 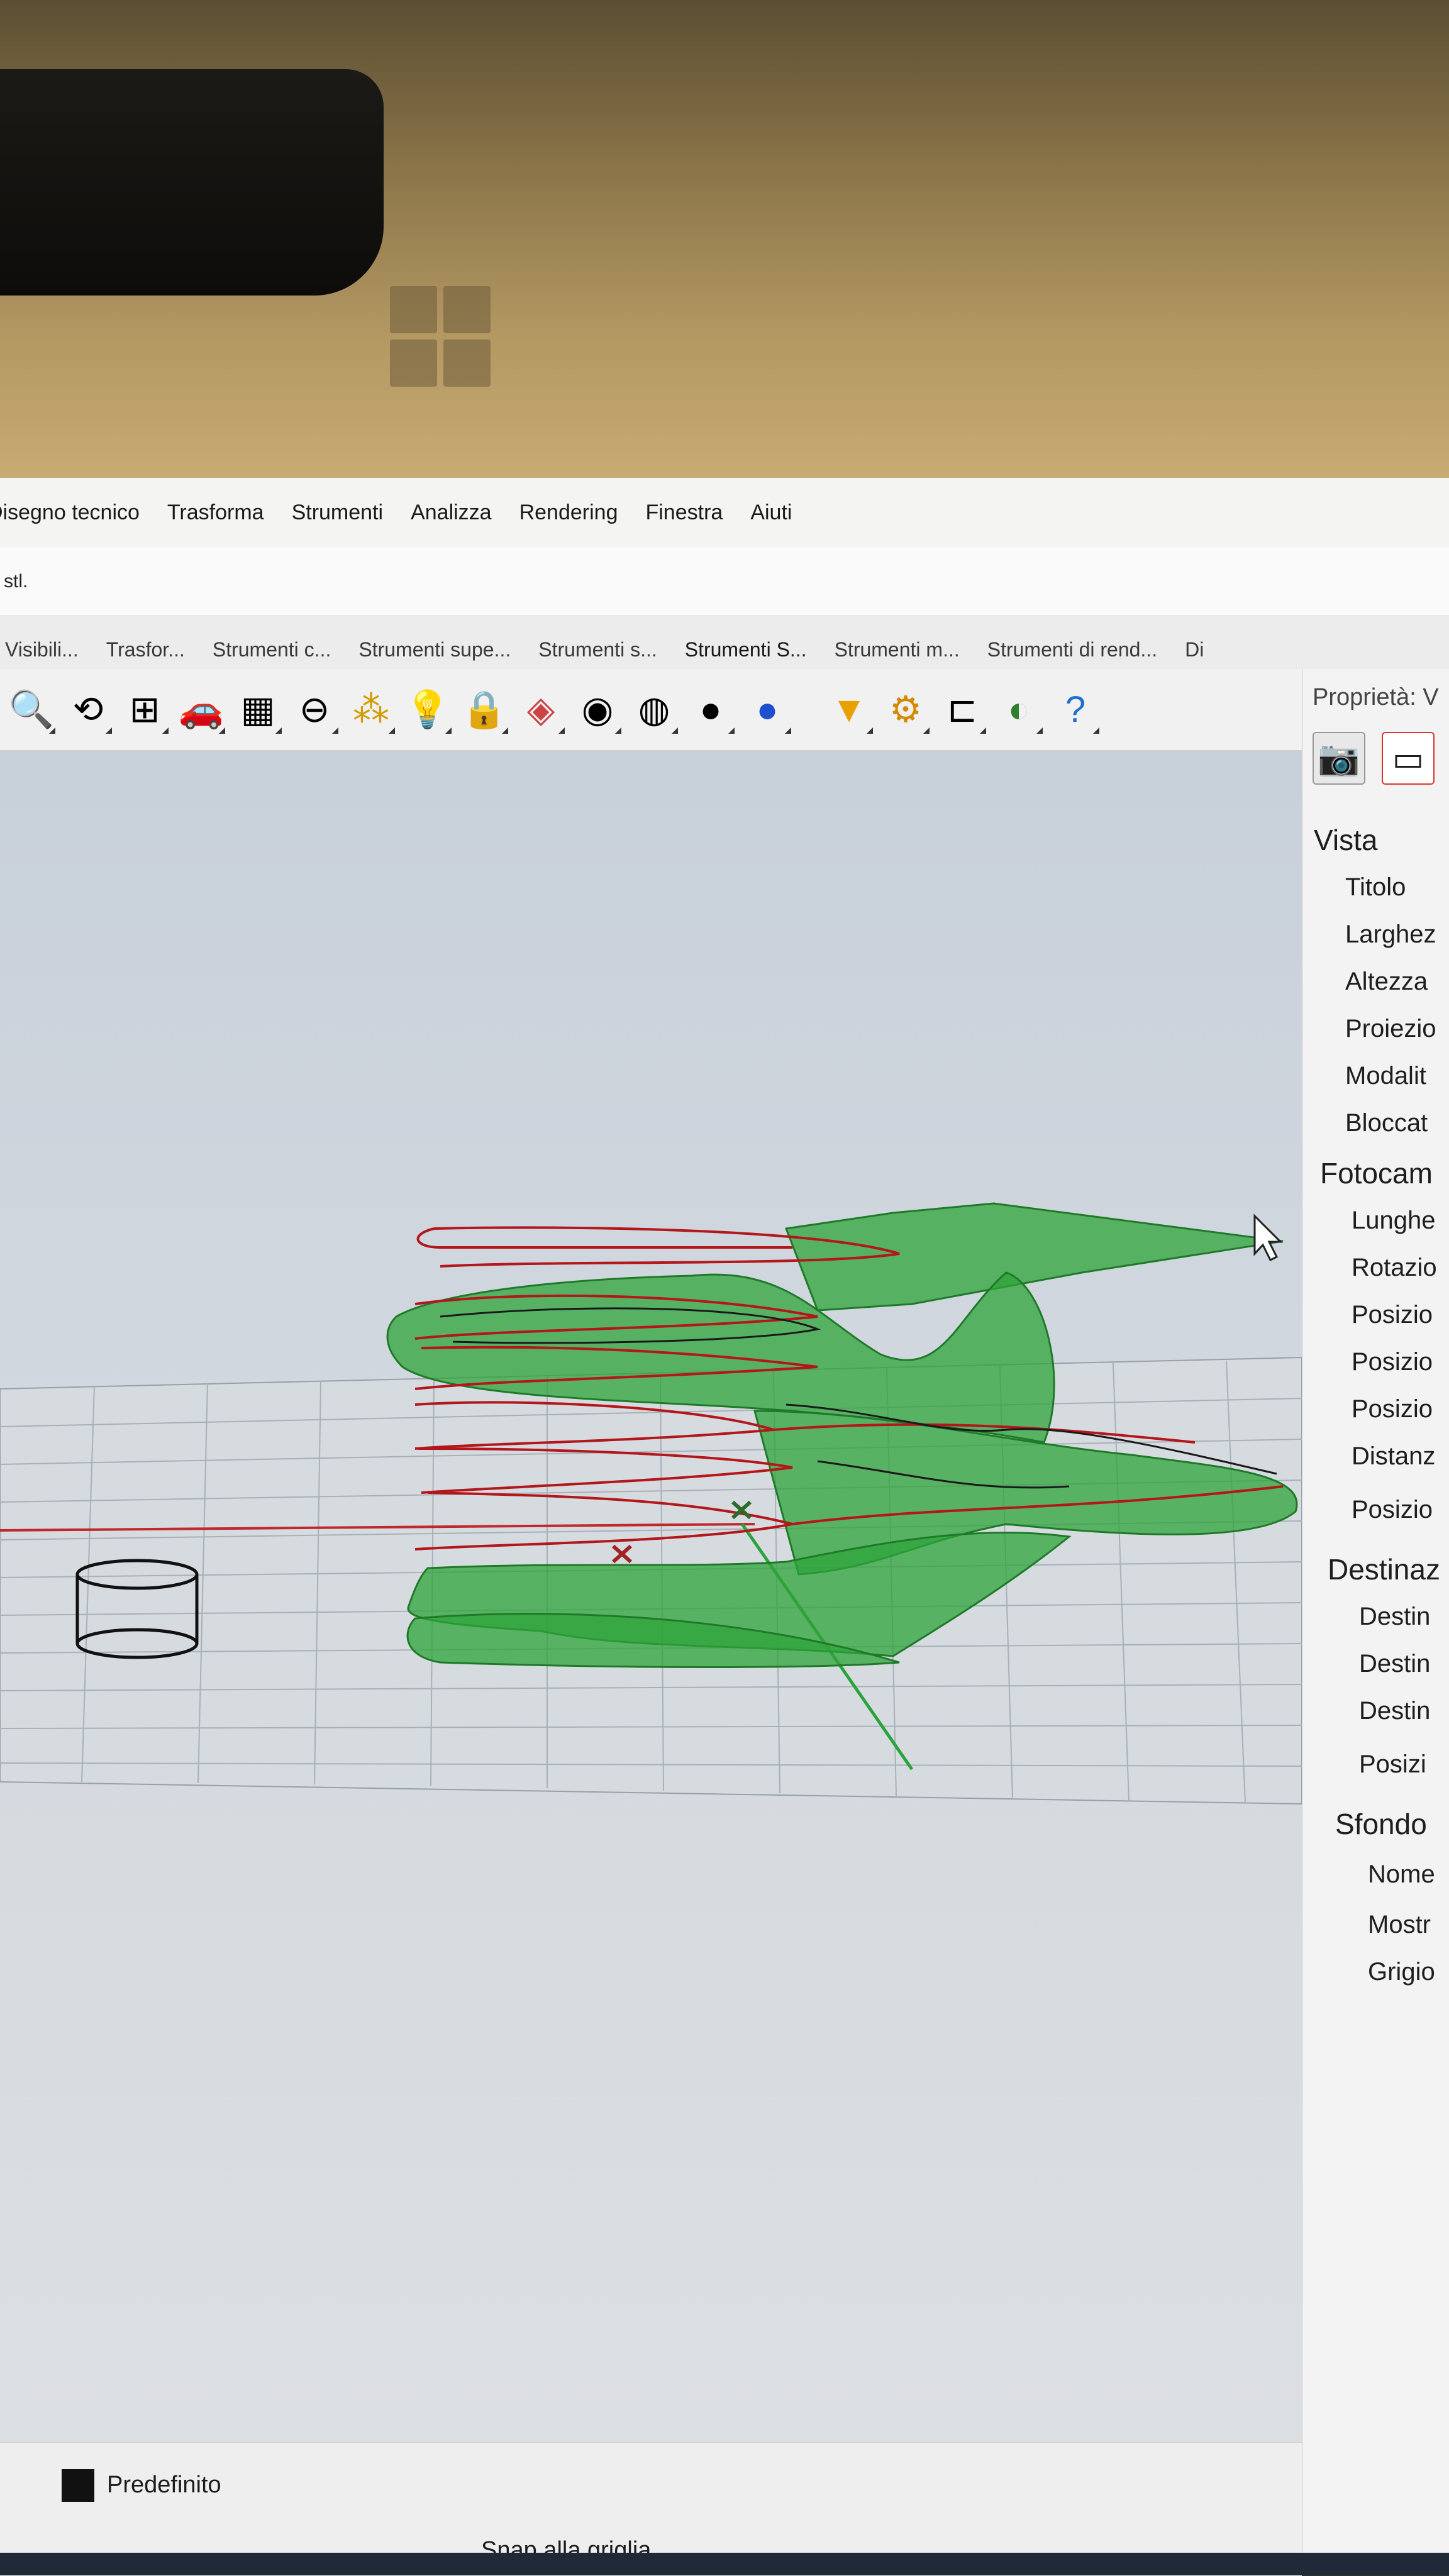 I want to click on lock-icon: 🔒, so click(x=484, y=710).